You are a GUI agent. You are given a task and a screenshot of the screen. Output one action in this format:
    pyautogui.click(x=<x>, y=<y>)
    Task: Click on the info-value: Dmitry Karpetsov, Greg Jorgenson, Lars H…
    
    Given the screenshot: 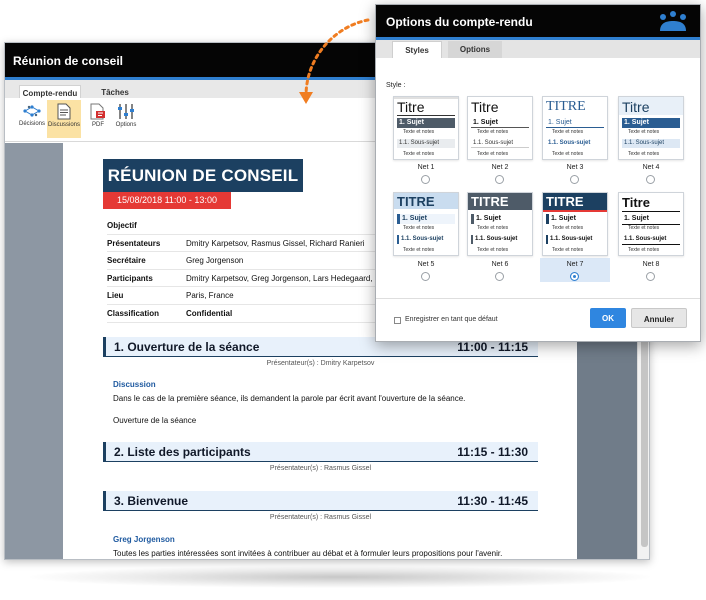 What is the action you would take?
    pyautogui.click(x=283, y=278)
    